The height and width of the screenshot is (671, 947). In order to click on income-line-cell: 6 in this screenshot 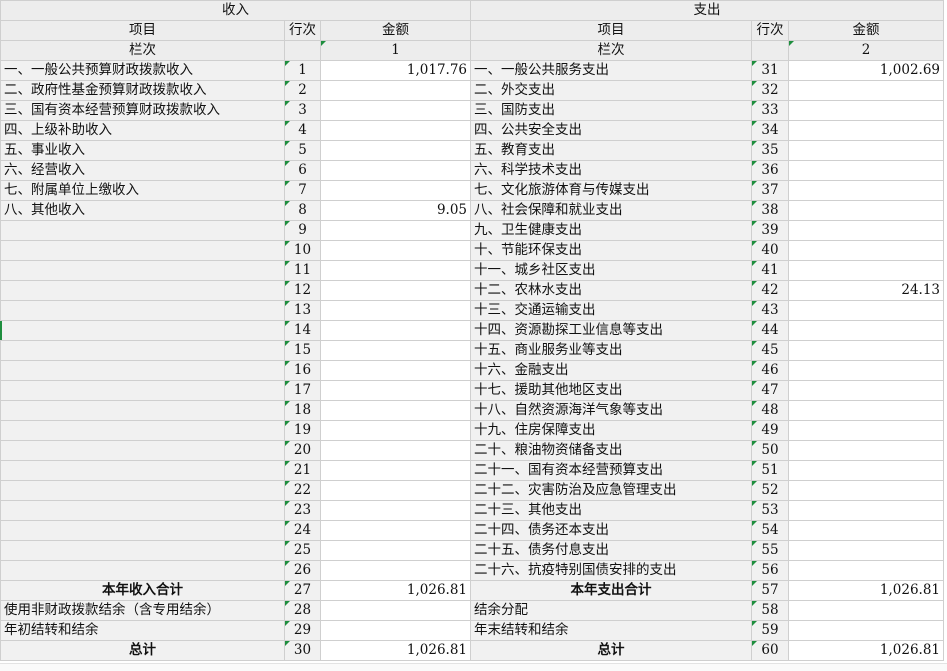, I will do `click(302, 170)`.